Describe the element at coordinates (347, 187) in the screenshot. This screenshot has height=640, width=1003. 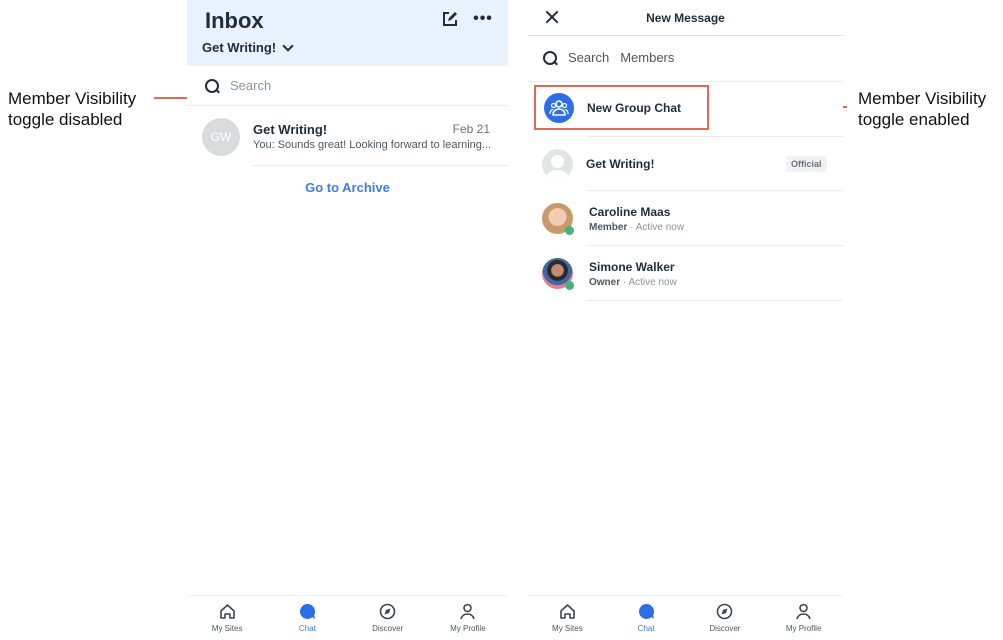
I see `go-to-archive-link: Go to Archive` at that location.